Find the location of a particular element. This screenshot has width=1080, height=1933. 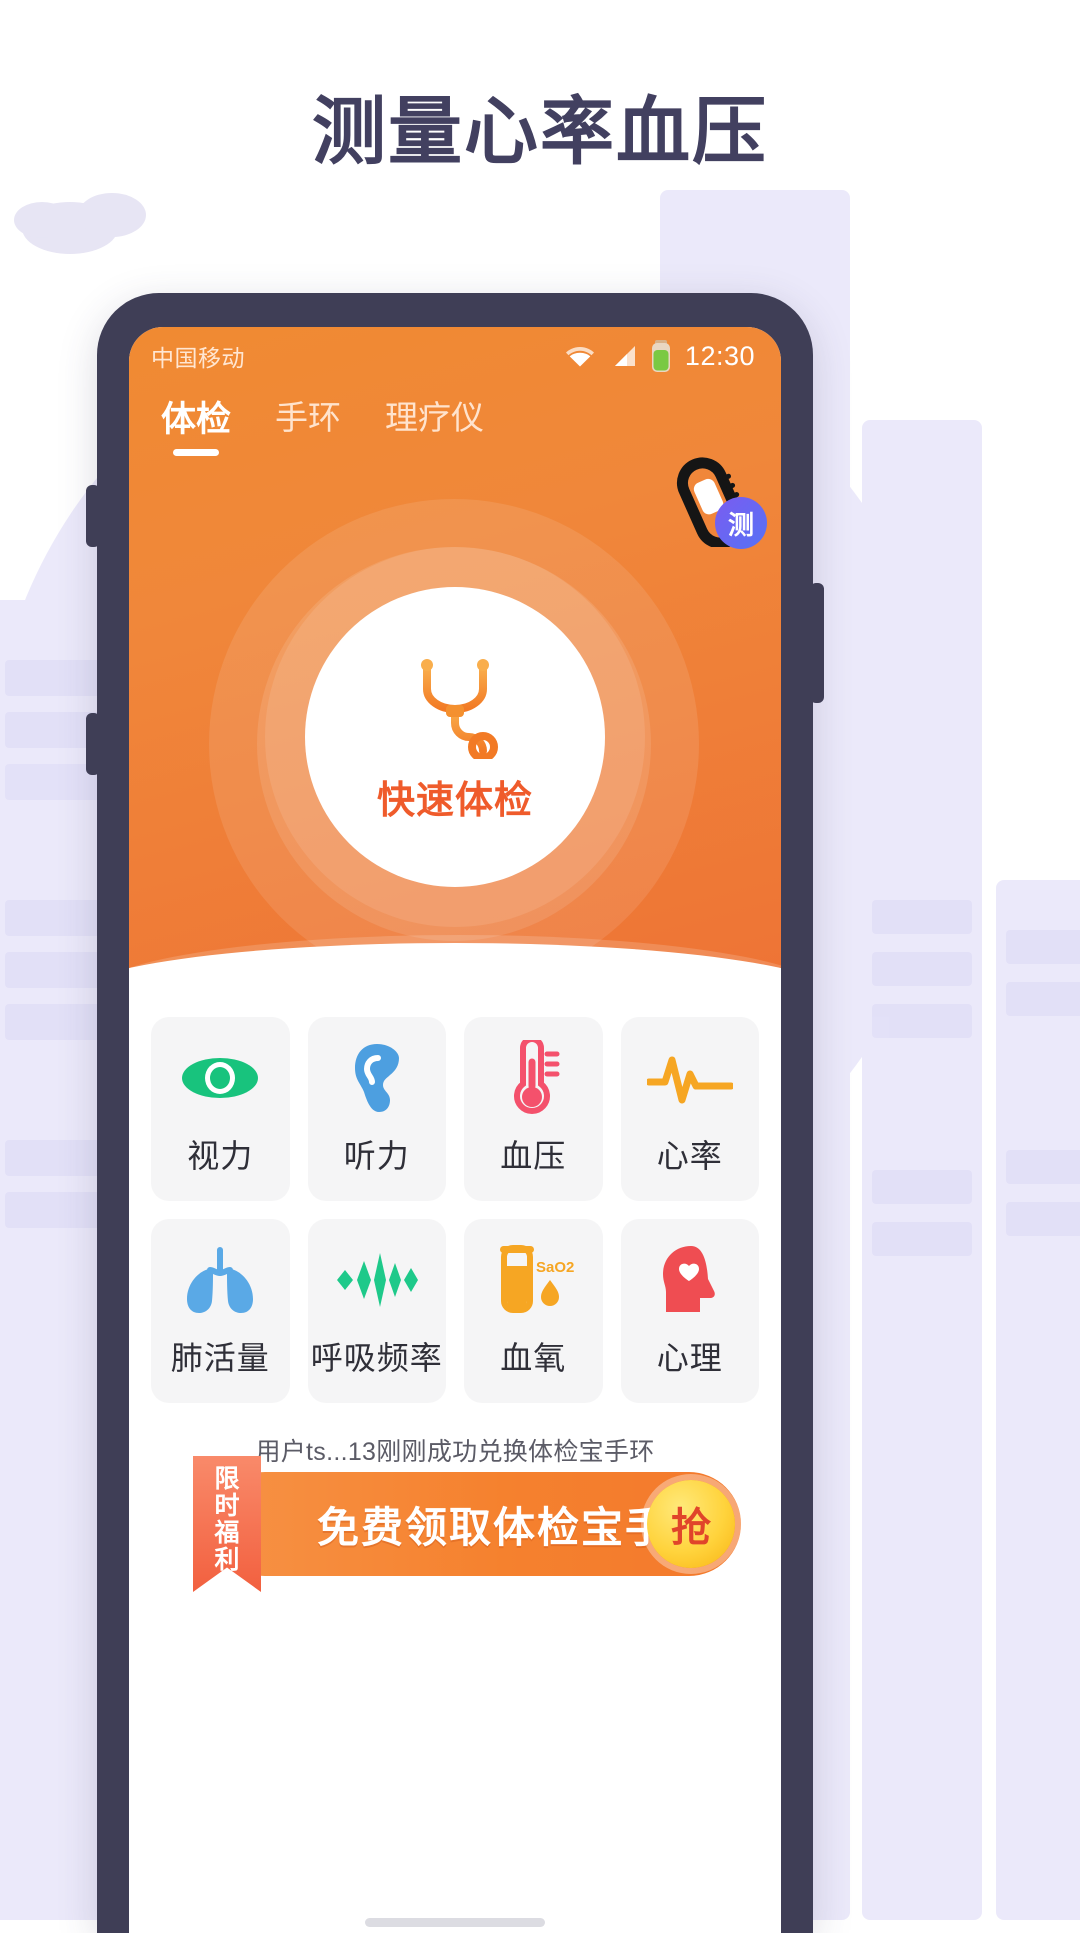

promo-banner: 免费领取体检宝手环 限 时 福 利 抢 is located at coordinates (456, 1524).